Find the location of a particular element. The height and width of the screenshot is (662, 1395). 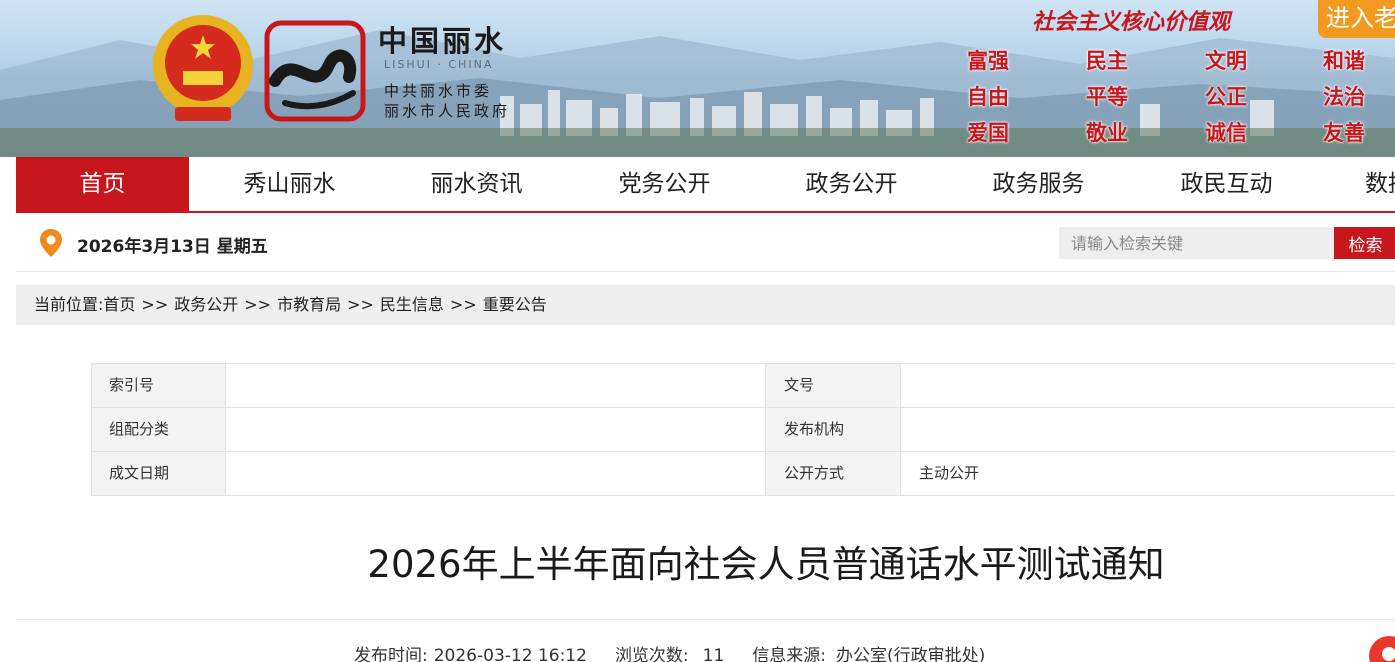

publisher-label: 发布机构 is located at coordinates (832, 429).